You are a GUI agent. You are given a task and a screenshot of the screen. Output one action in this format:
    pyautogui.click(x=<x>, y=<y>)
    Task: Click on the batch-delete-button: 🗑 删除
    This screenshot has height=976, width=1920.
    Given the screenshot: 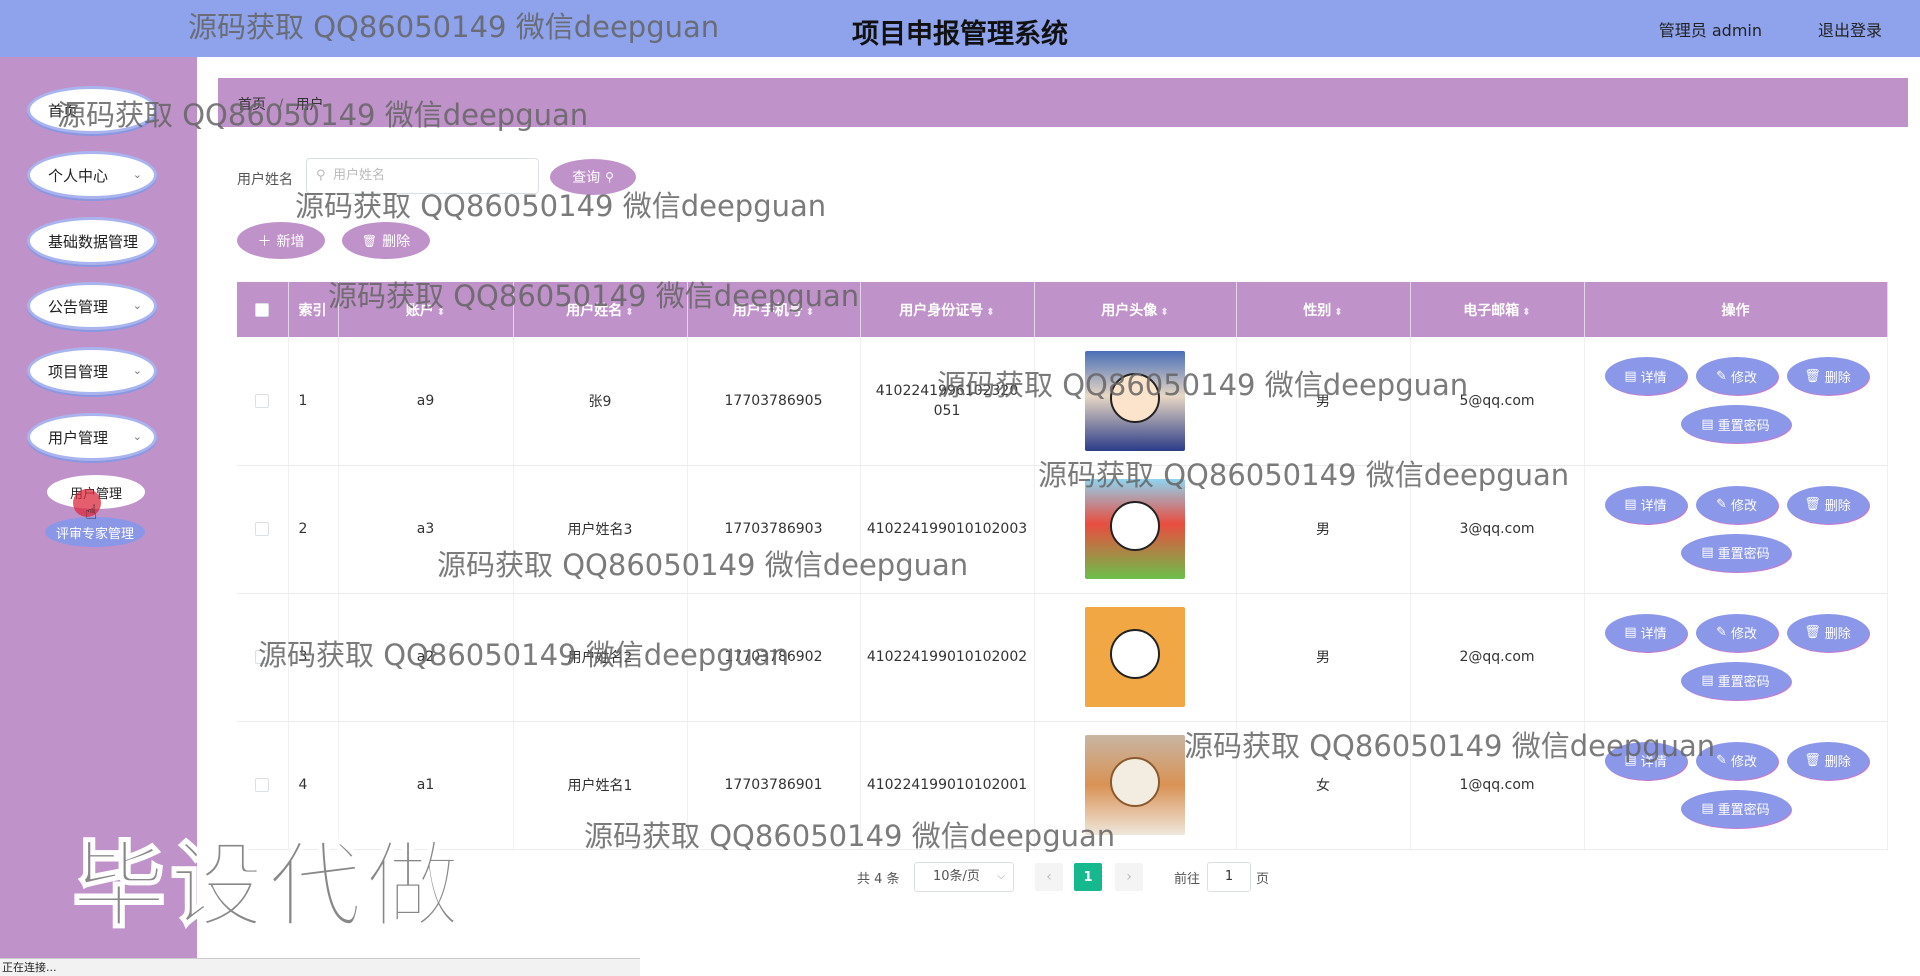 What is the action you would take?
    pyautogui.click(x=386, y=240)
    